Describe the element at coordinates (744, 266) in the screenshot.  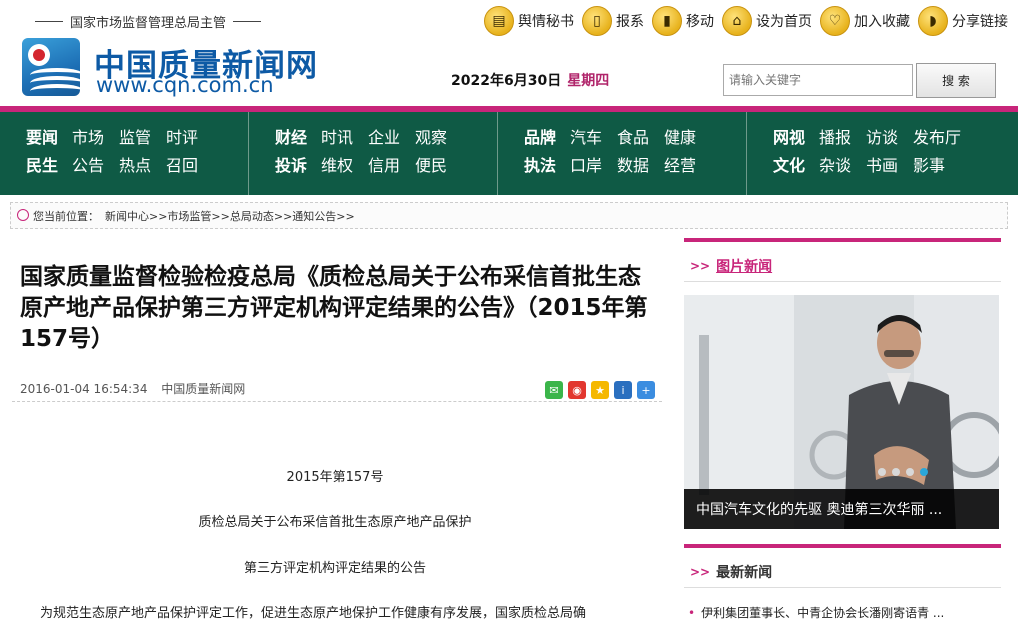
I see `photo-news-title: 图片新闻` at that location.